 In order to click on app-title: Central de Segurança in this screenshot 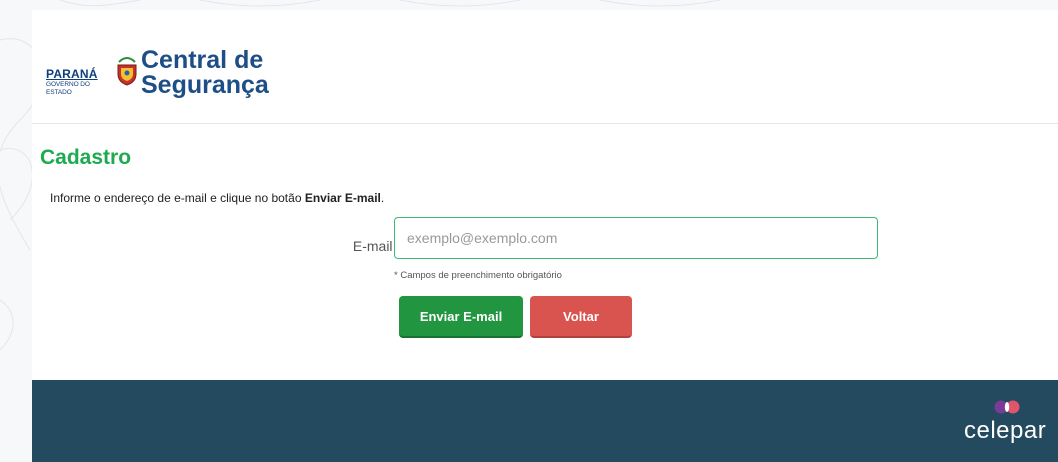, I will do `click(205, 73)`.